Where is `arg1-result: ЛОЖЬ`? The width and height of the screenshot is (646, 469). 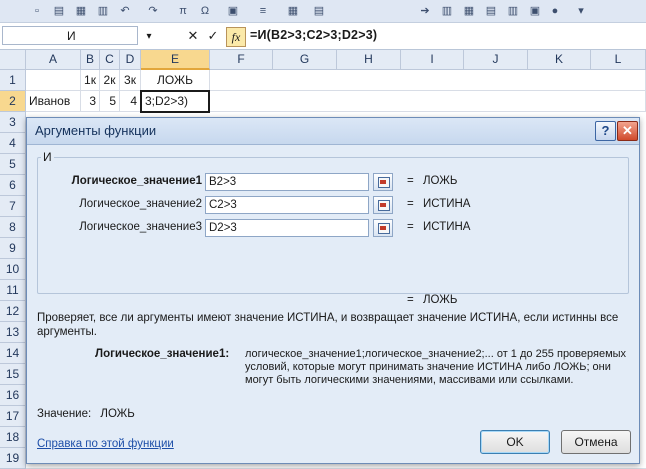
arg1-result: ЛОЖЬ is located at coordinates (440, 181).